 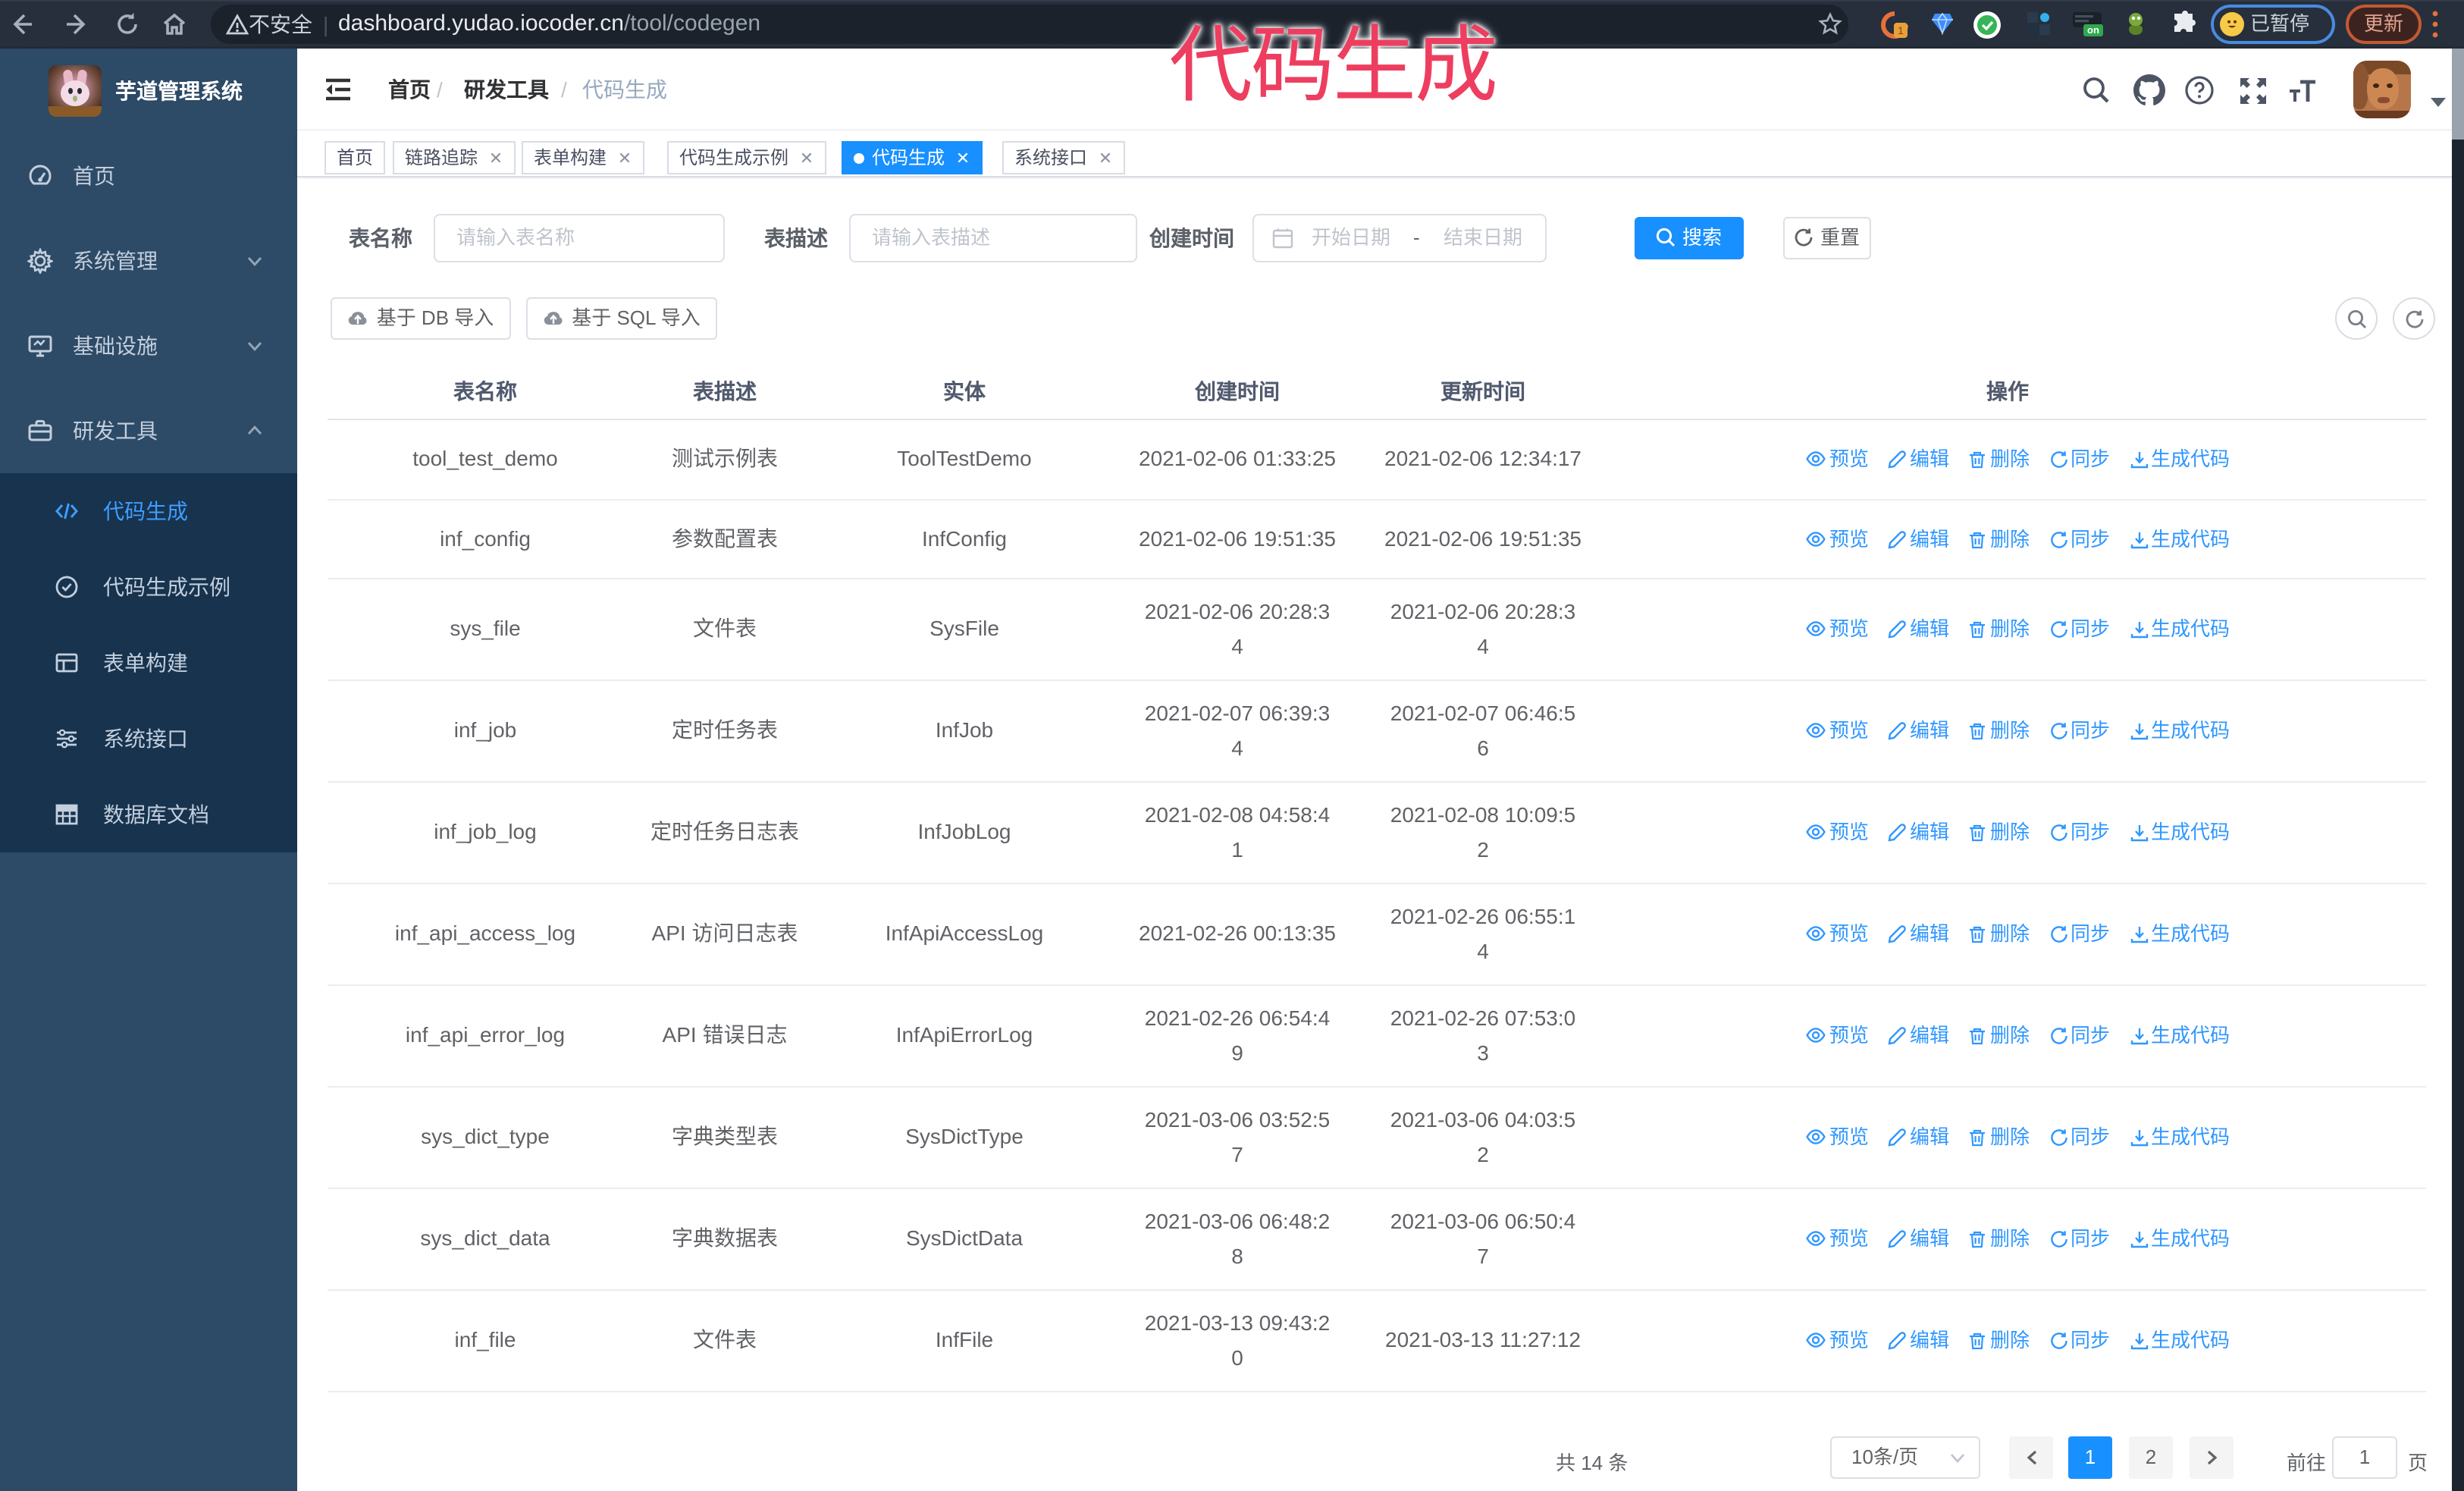 I want to click on svg-text: 1, so click(x=1901, y=30).